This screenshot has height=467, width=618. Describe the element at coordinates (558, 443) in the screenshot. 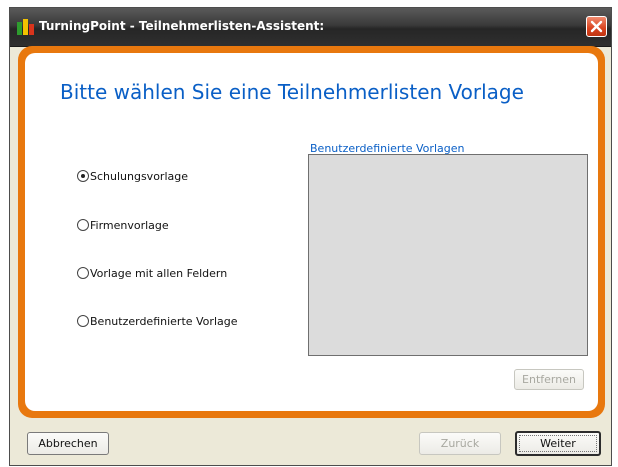

I see `next-button: Weiter` at that location.